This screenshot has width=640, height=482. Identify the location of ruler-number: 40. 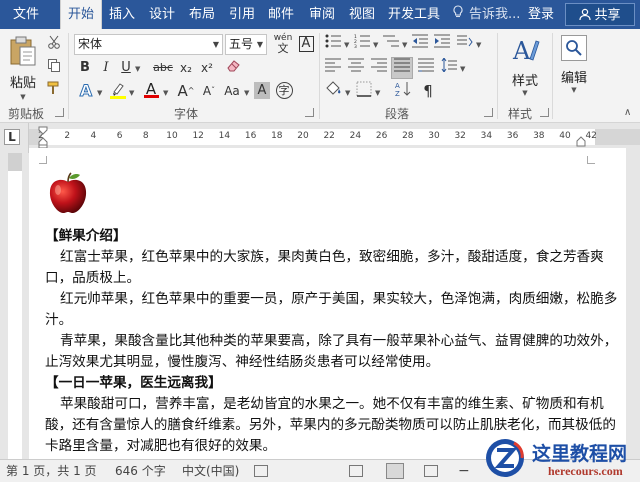
(565, 136).